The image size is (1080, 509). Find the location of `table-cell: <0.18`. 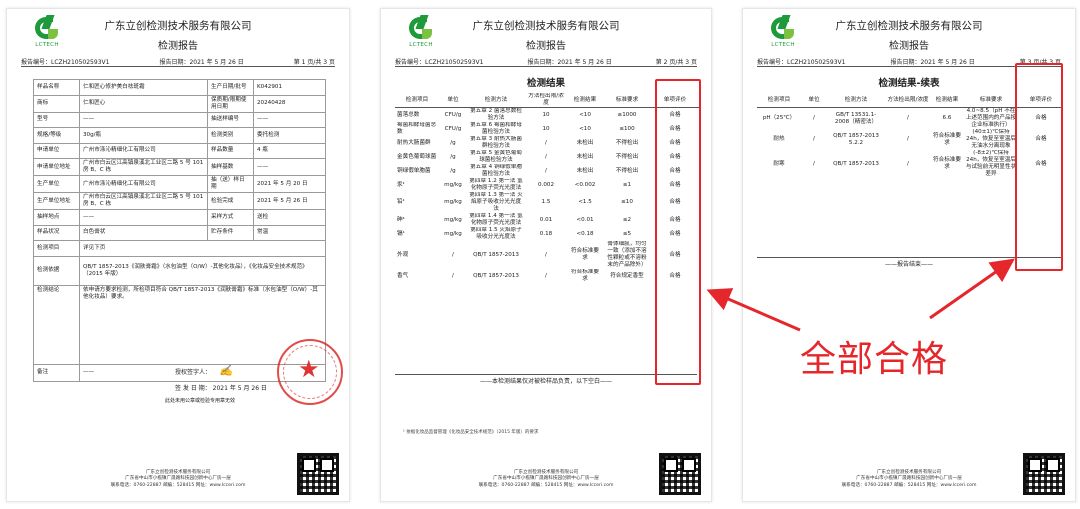

table-cell: <0.18 is located at coordinates (585, 233).